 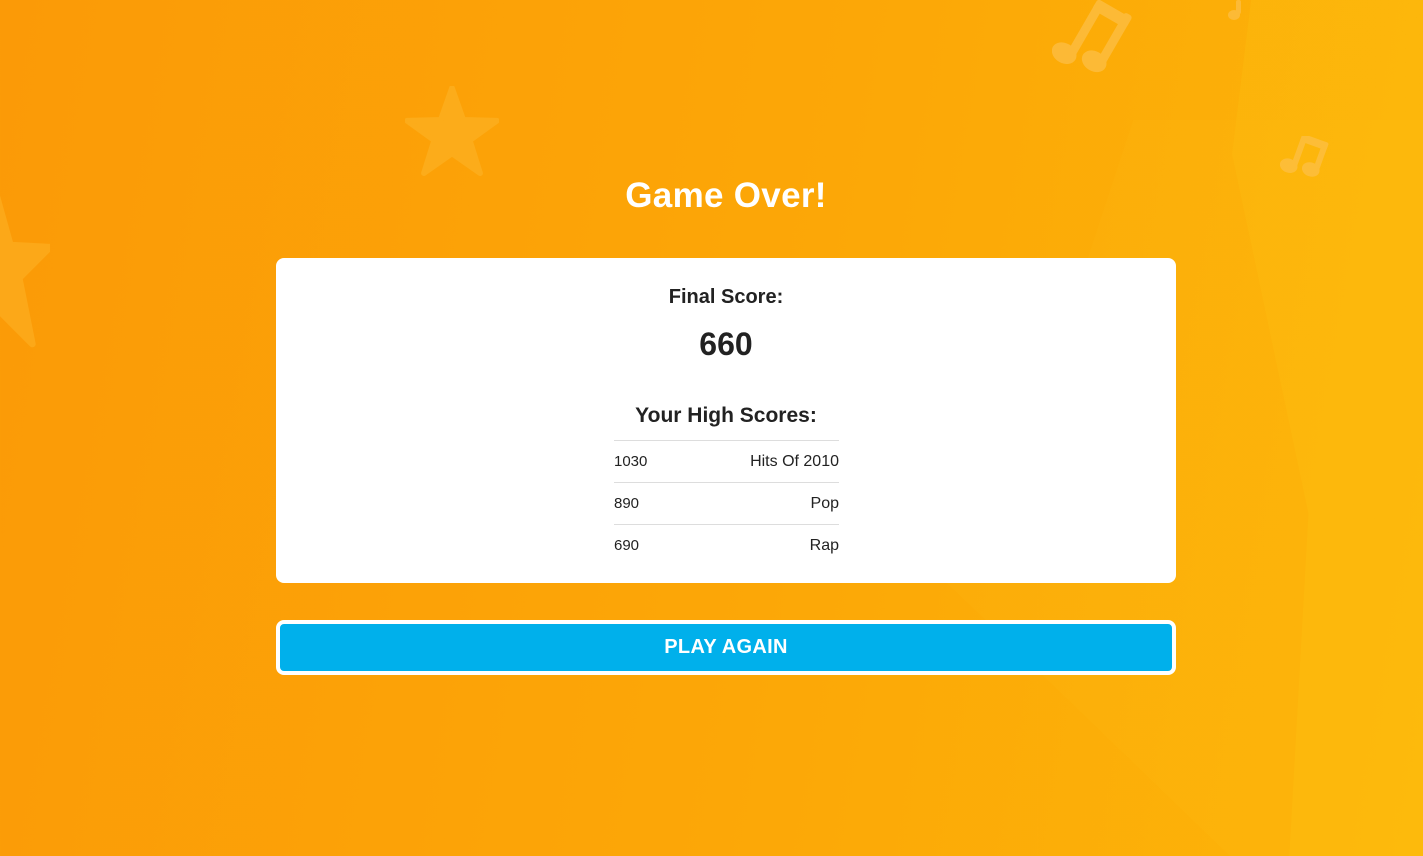 What do you see at coordinates (726, 195) in the screenshot?
I see `game-over-title: Game Over!` at bounding box center [726, 195].